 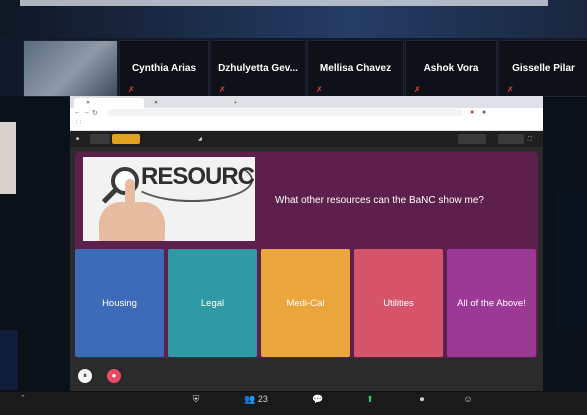 I want to click on chat-button: 💬, so click(x=318, y=399).